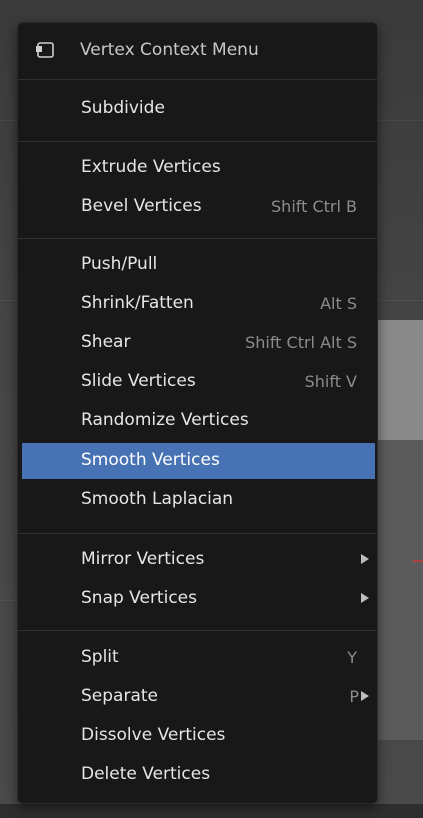  Describe the element at coordinates (198, 265) in the screenshot. I see `menu-item-push-pull: Push/Pull` at that location.